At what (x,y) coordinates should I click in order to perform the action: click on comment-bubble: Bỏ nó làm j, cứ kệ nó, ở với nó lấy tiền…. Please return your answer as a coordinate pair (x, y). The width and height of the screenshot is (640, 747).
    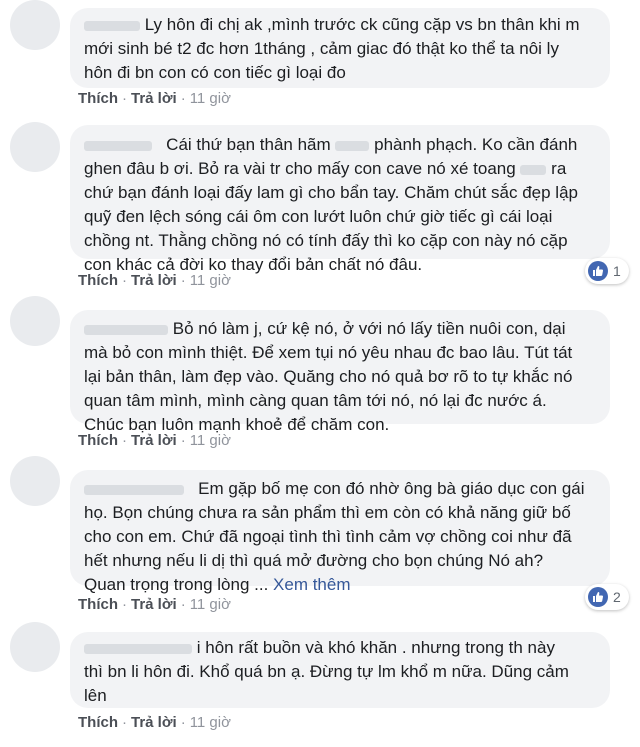
    Looking at the image, I should click on (340, 372).